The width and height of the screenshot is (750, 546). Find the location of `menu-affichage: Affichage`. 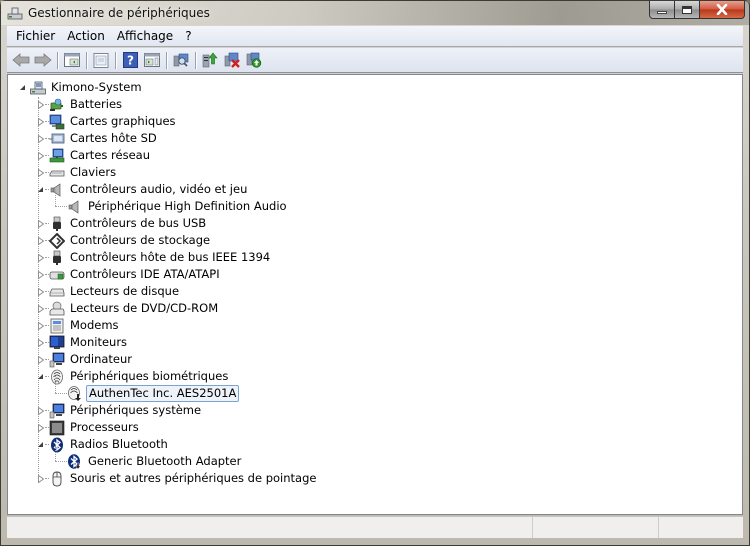

menu-affichage: Affichage is located at coordinates (145, 36).